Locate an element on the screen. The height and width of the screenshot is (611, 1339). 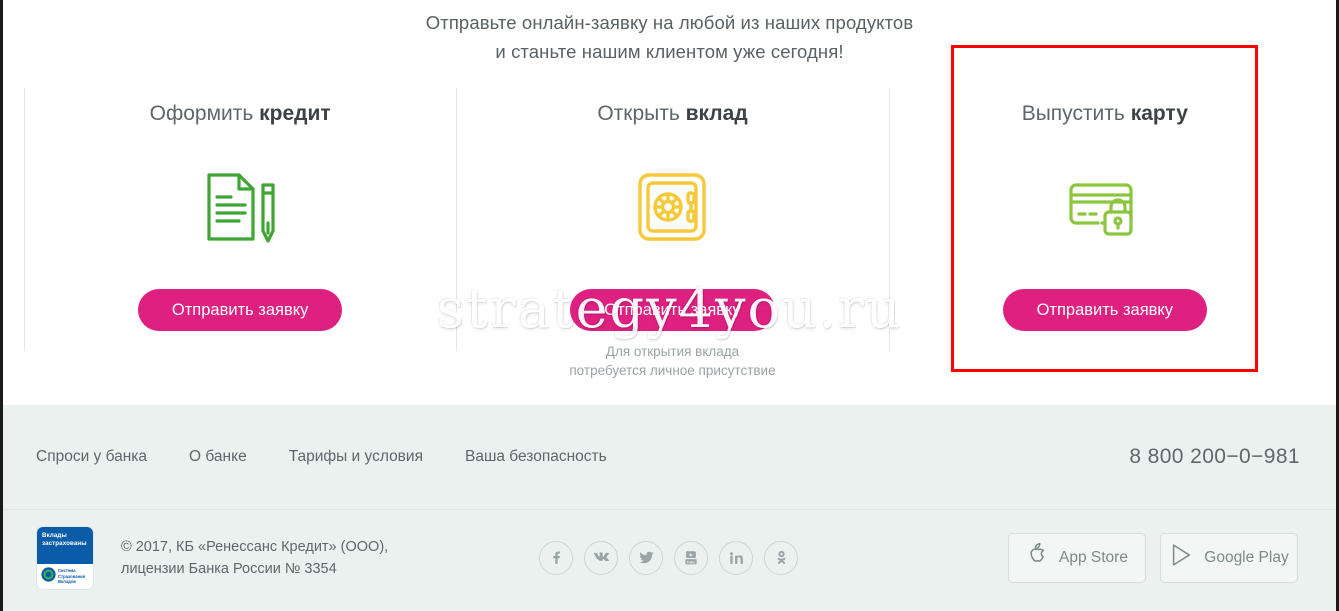
submit-application-button-bankcard: Отправить заявку is located at coordinates (1105, 310).